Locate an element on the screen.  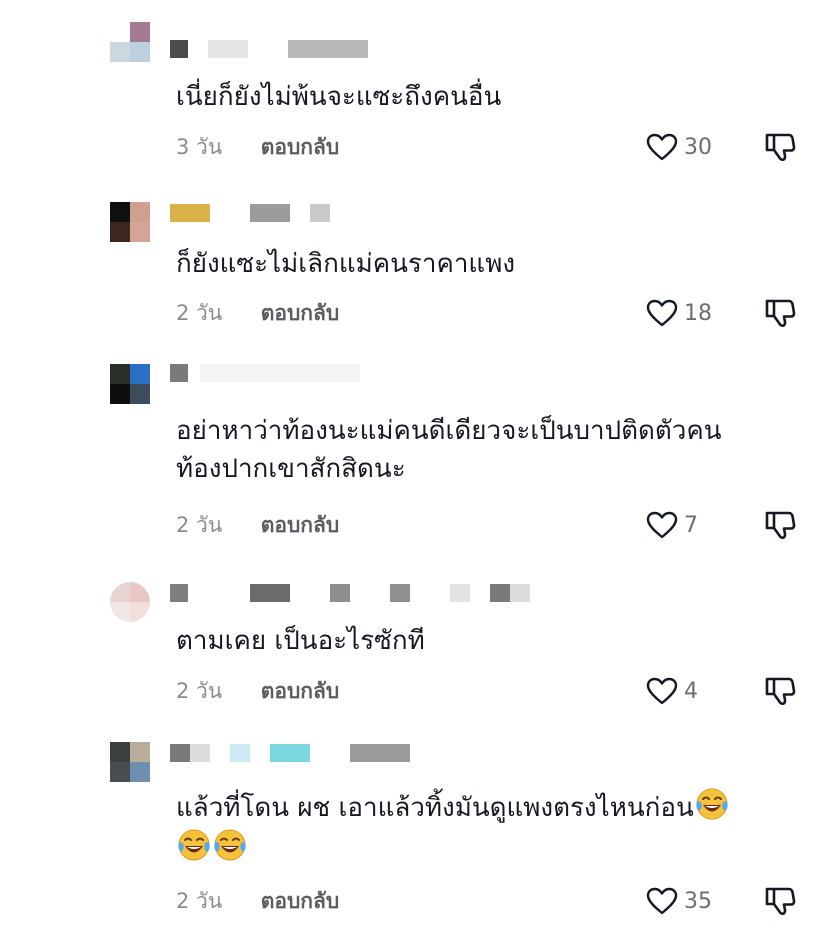
like-button: 30 is located at coordinates (679, 147).